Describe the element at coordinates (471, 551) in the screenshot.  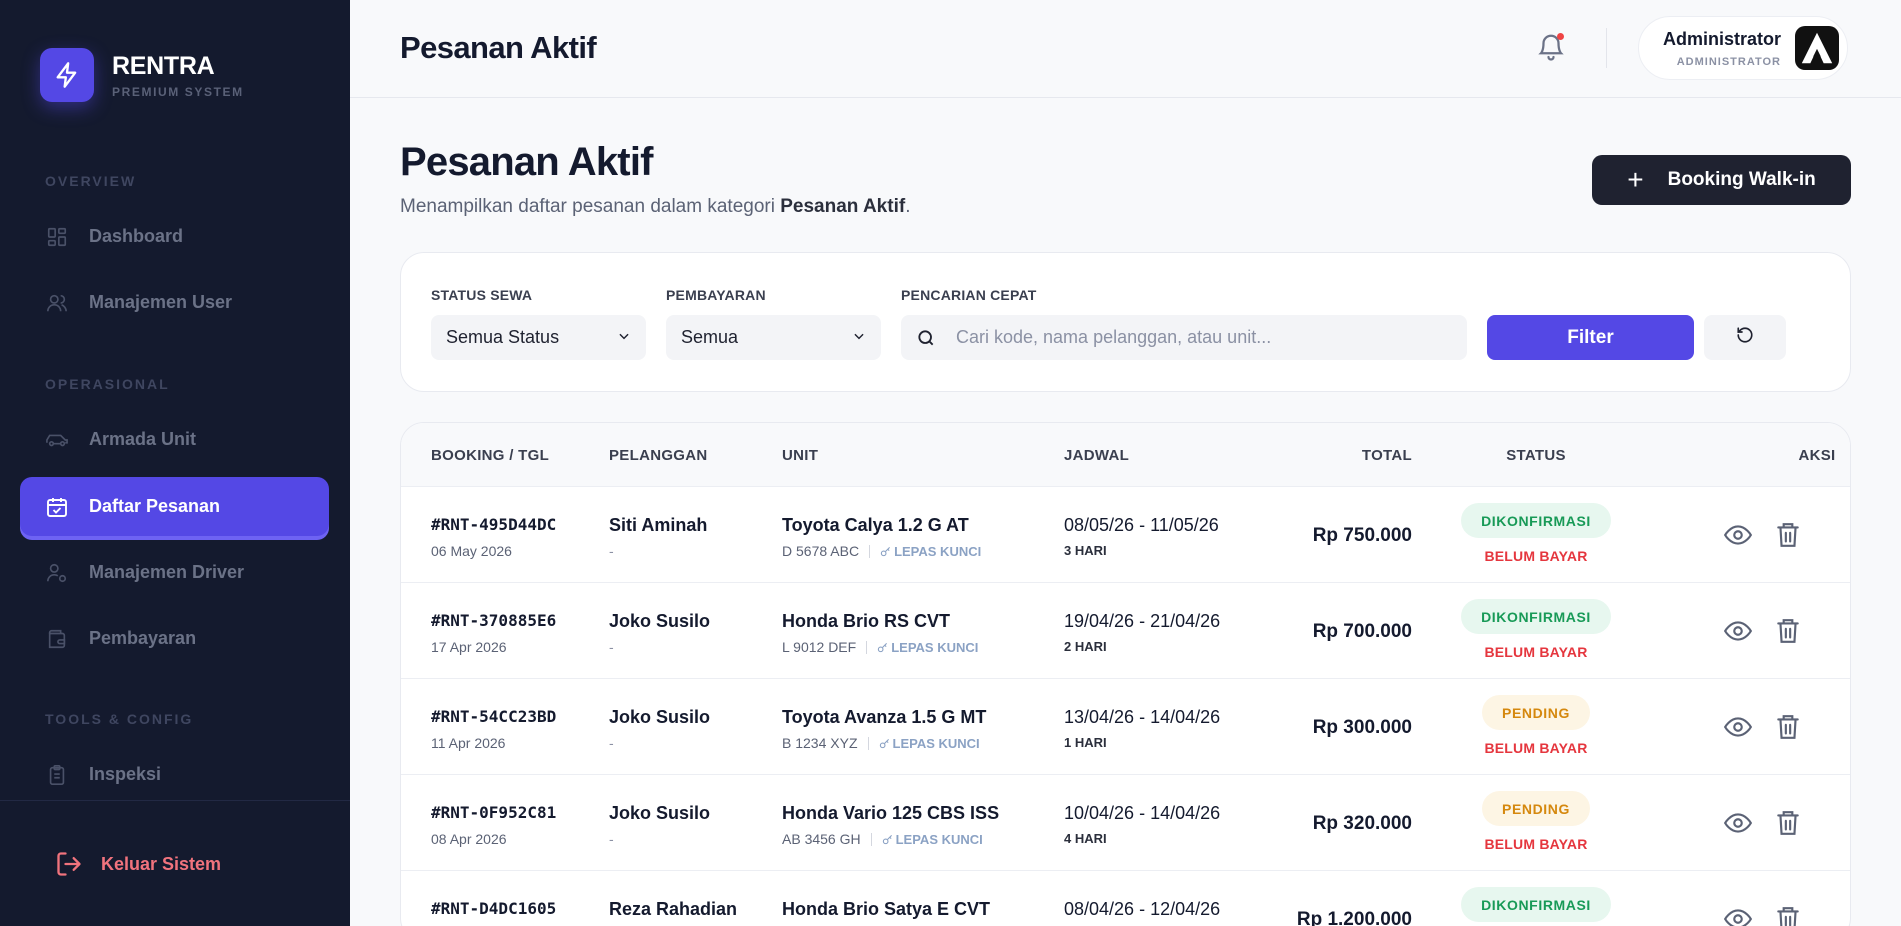
I see `booking-date: 06 May 2026` at that location.